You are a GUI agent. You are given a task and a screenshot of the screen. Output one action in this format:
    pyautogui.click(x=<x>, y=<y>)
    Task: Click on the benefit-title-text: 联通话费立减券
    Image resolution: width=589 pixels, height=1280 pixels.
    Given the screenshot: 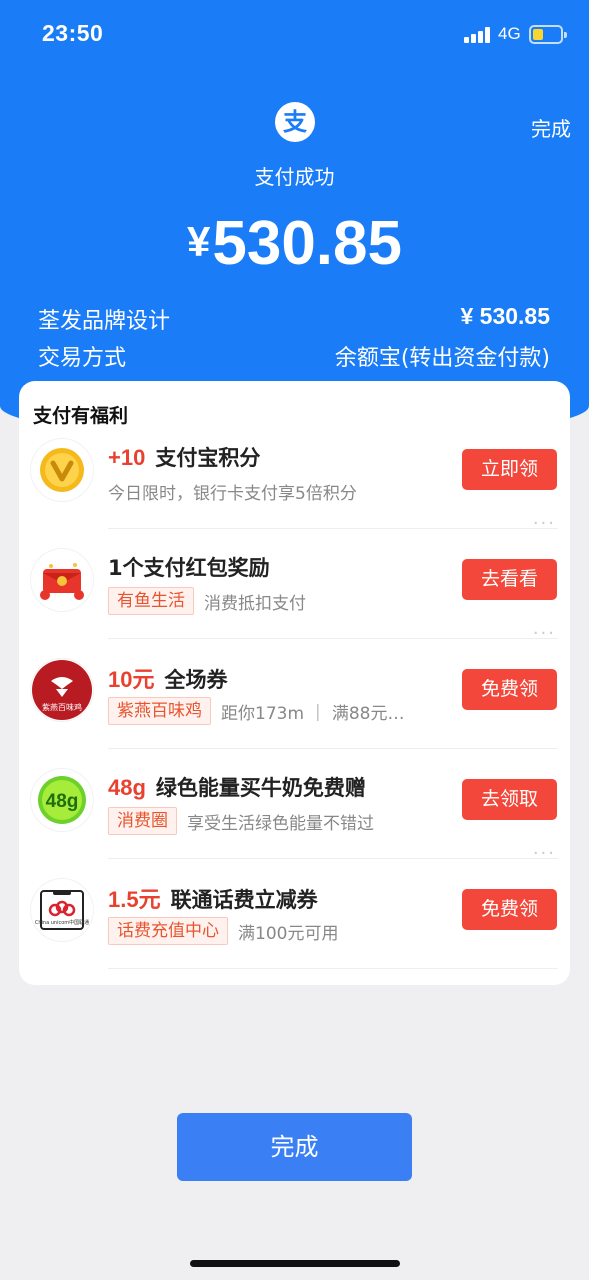 What is the action you would take?
    pyautogui.click(x=244, y=900)
    